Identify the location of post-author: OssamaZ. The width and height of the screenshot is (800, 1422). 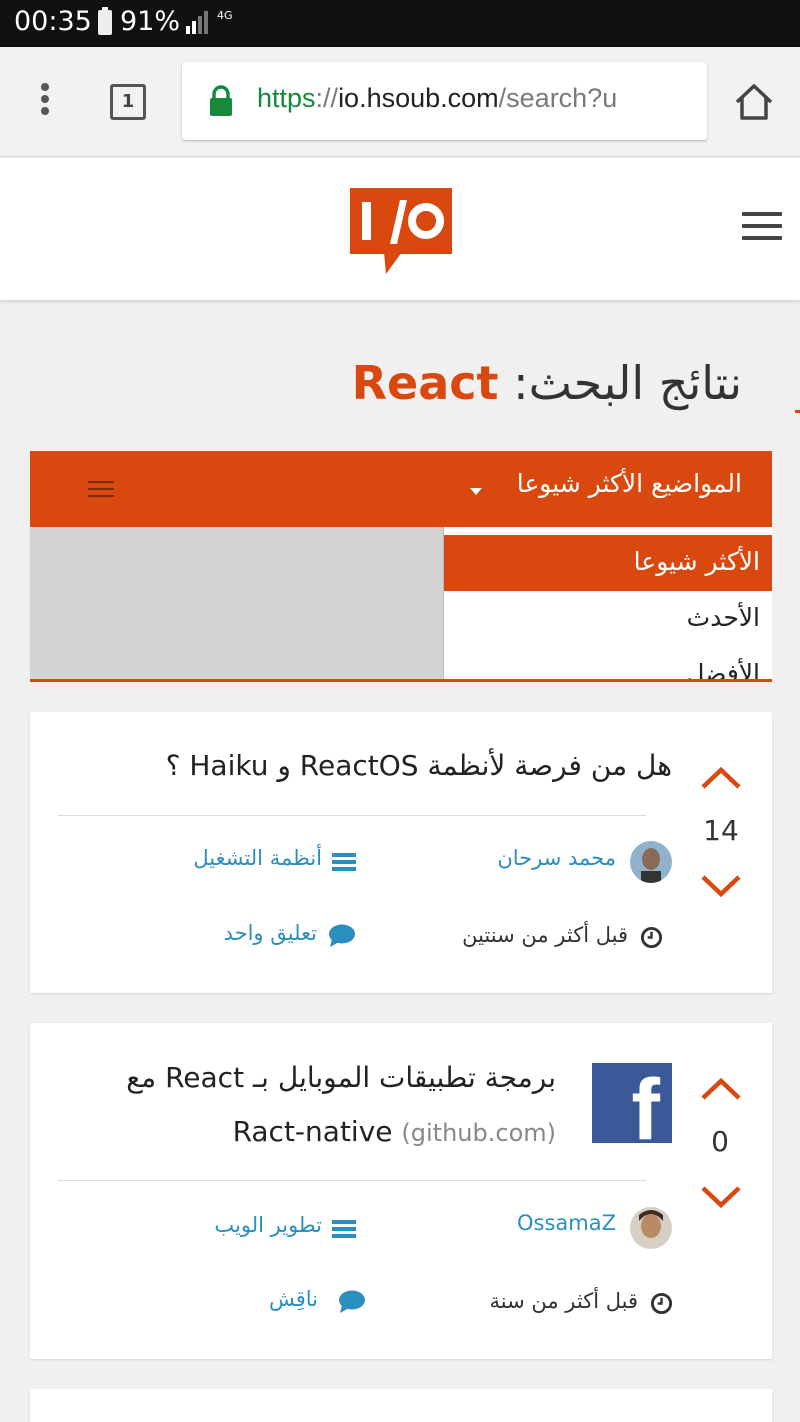
(566, 1223).